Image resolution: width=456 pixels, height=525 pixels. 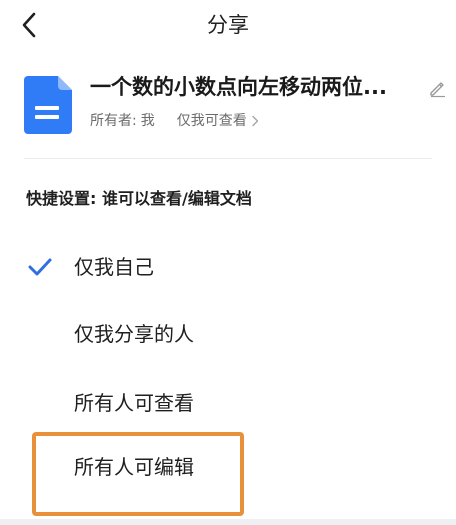 What do you see at coordinates (48, 105) in the screenshot?
I see `doc-file-icon` at bounding box center [48, 105].